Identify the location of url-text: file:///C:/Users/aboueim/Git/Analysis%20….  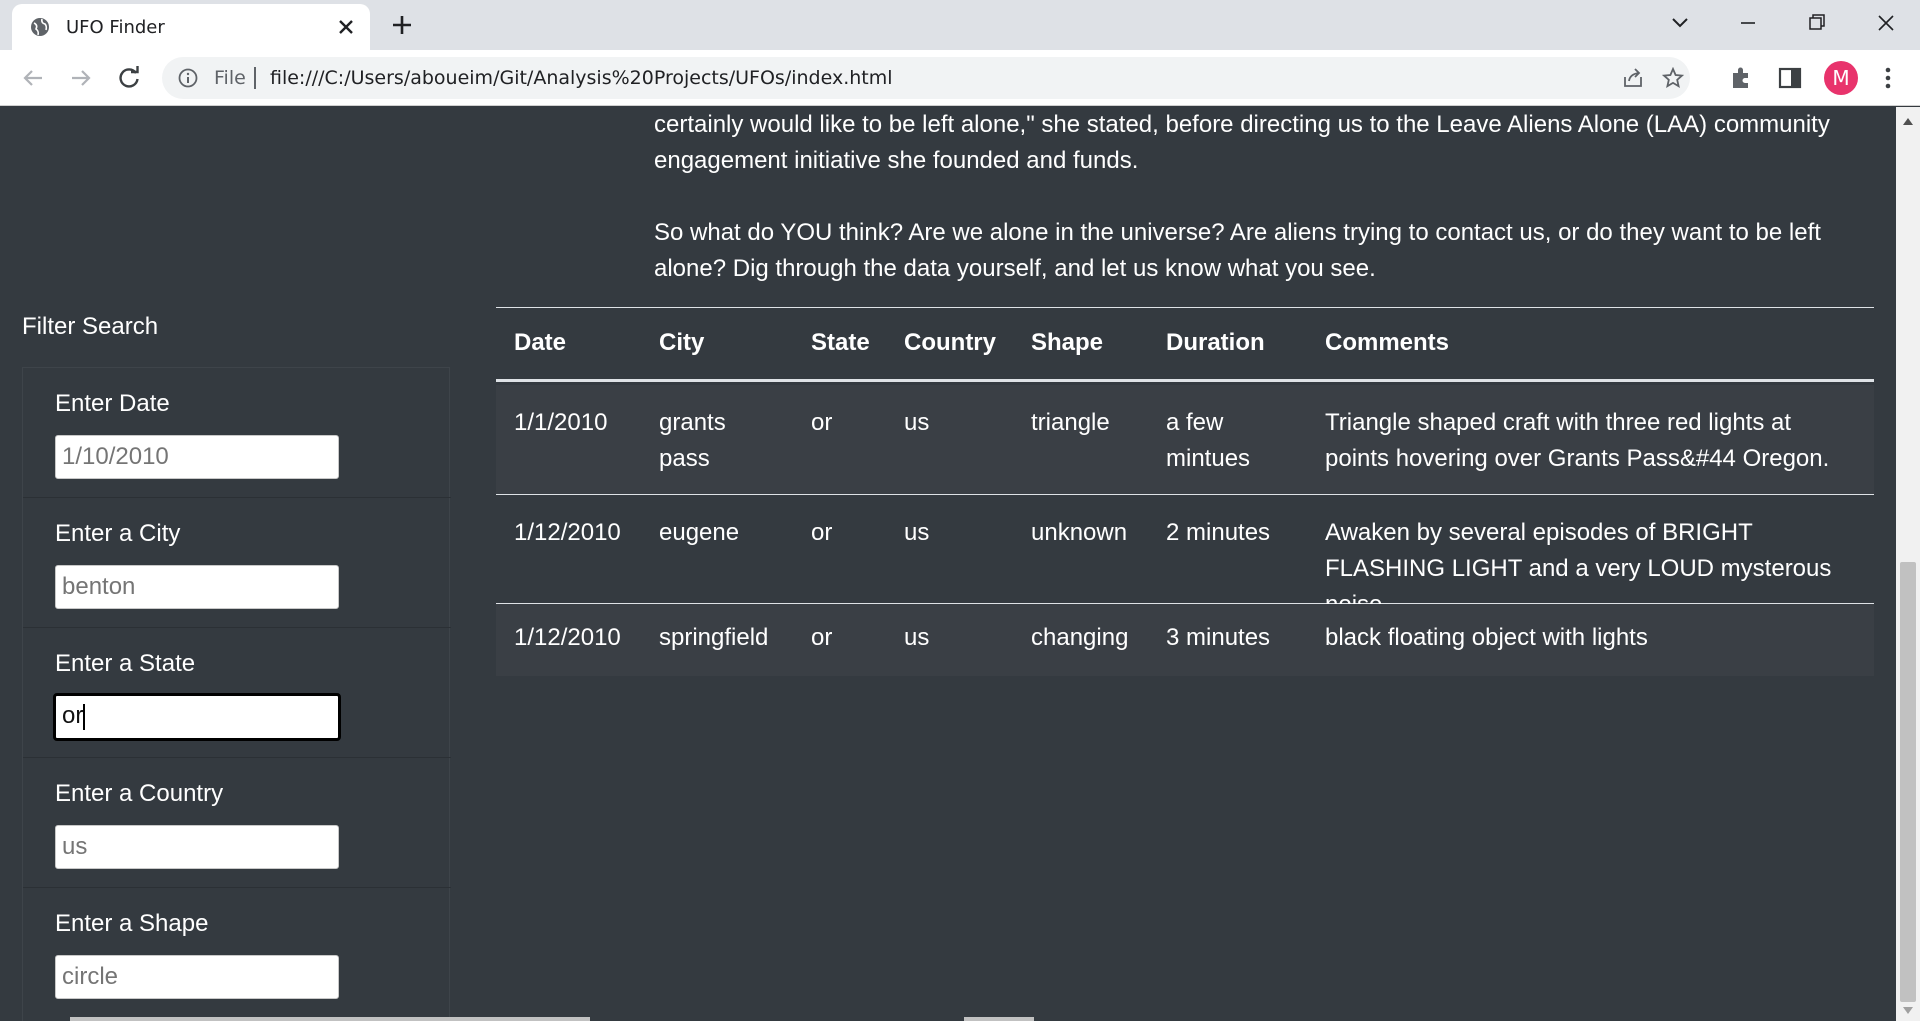
(581, 78).